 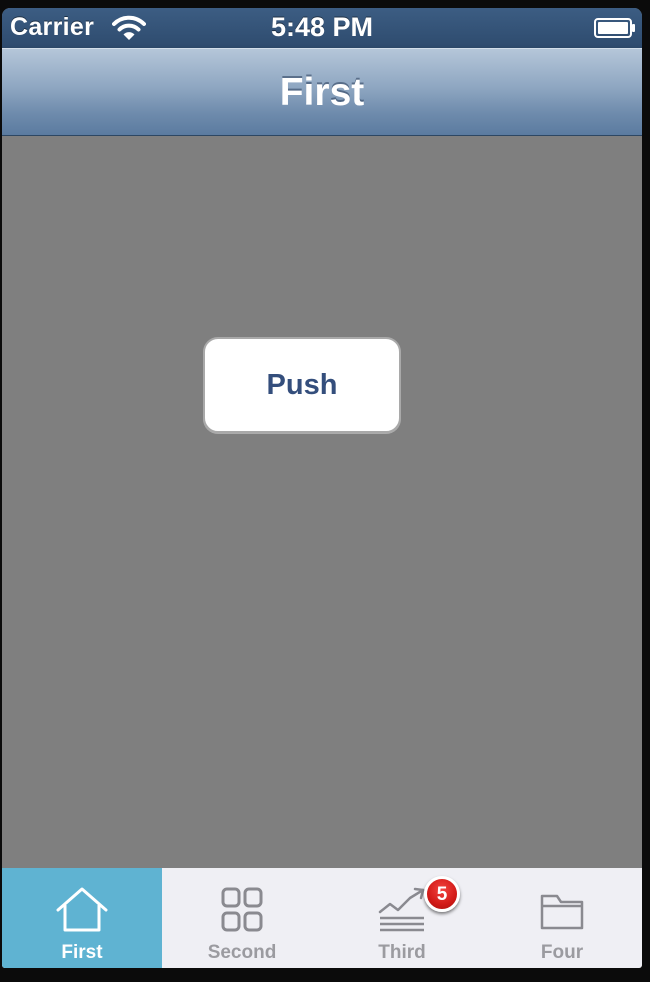 I want to click on notification-badge: 5, so click(x=442, y=894).